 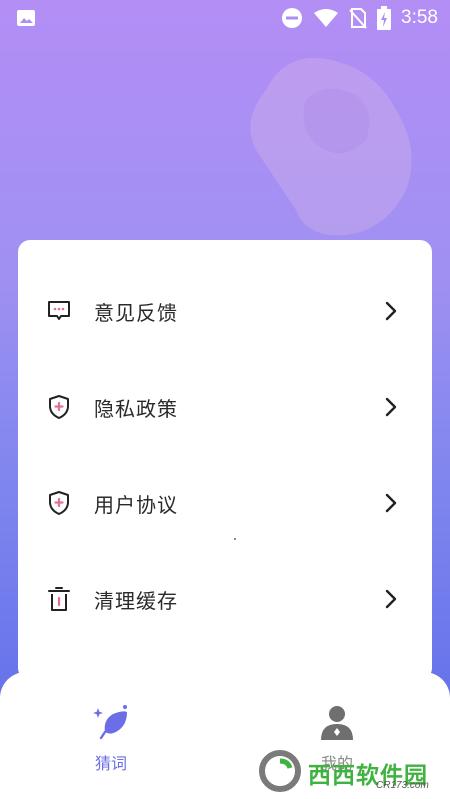 I want to click on do-not-disturb-icon, so click(x=292, y=18).